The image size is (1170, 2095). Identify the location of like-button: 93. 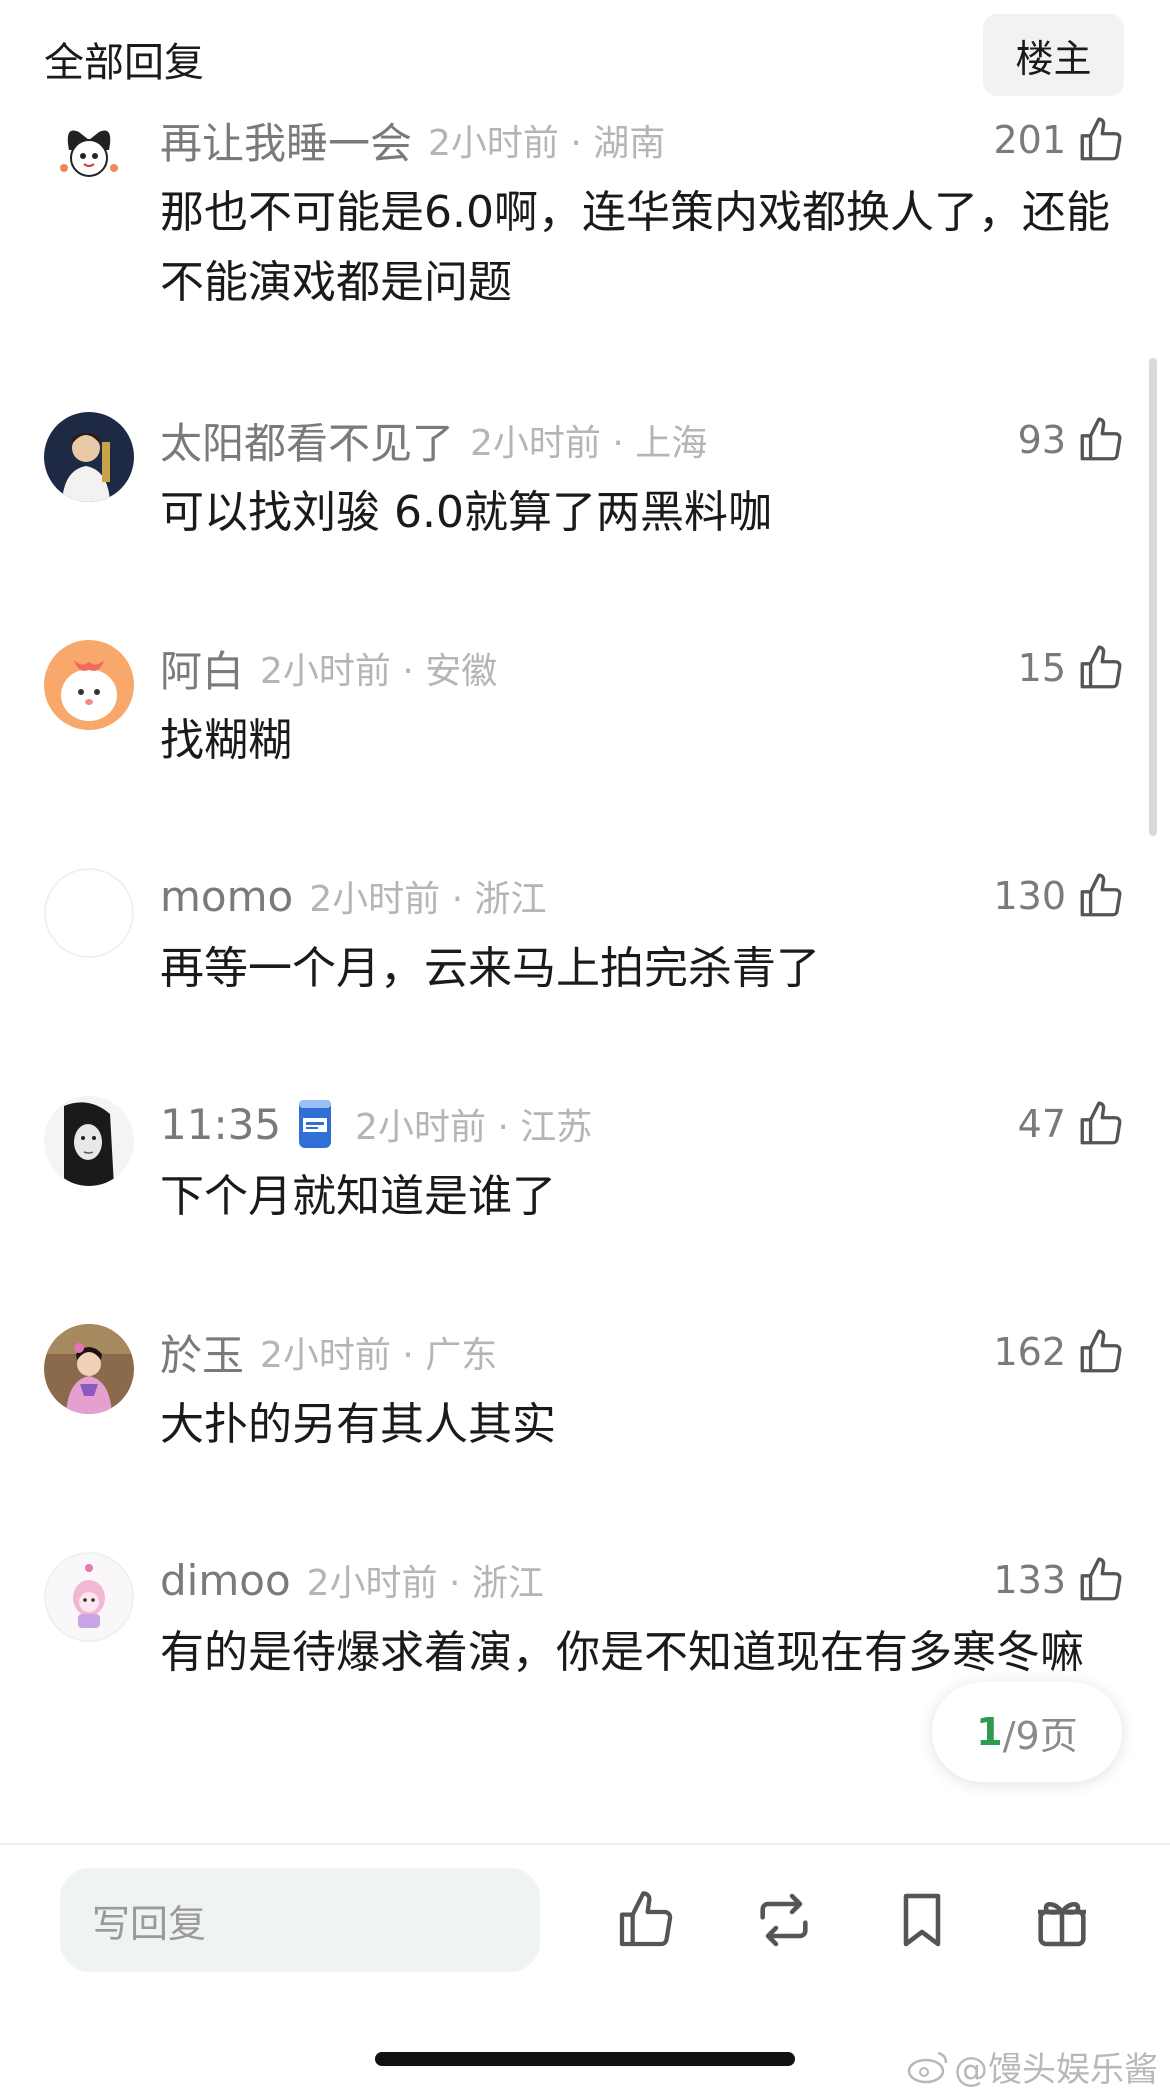
(1072, 440).